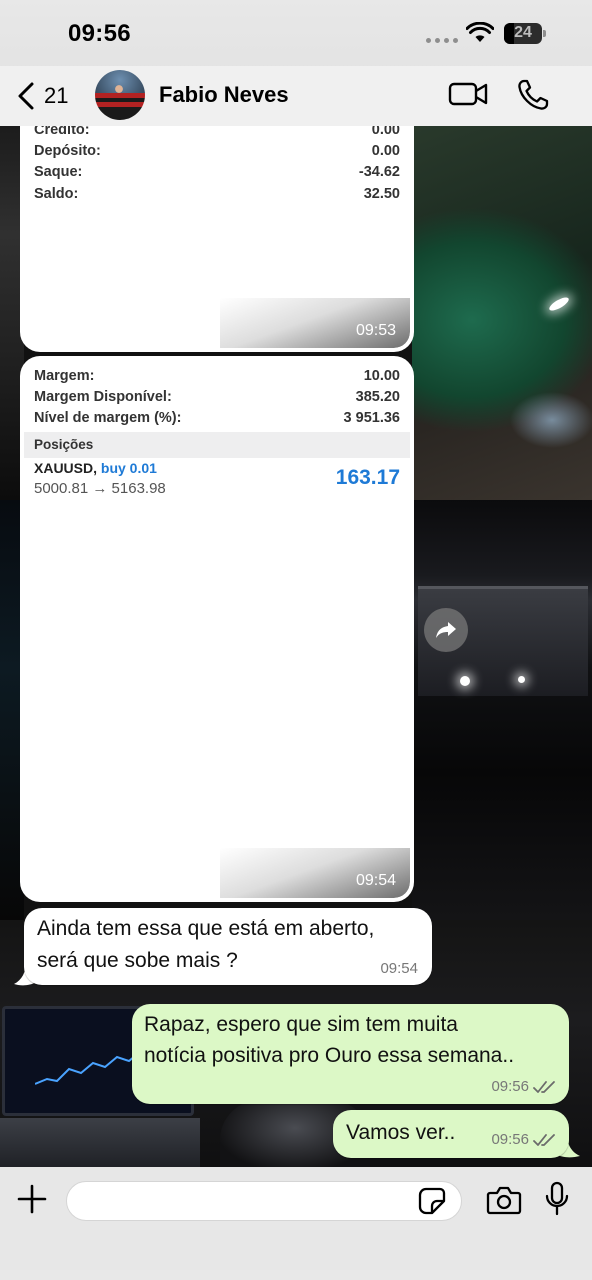 The height and width of the screenshot is (1280, 592). What do you see at coordinates (377, 397) in the screenshot?
I see `fin-value: 385.20` at bounding box center [377, 397].